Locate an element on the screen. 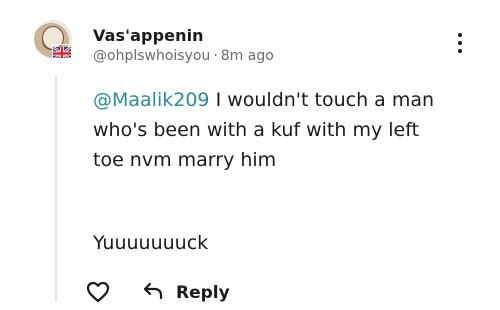 The image size is (500, 310). thread-line is located at coordinates (56, 189).